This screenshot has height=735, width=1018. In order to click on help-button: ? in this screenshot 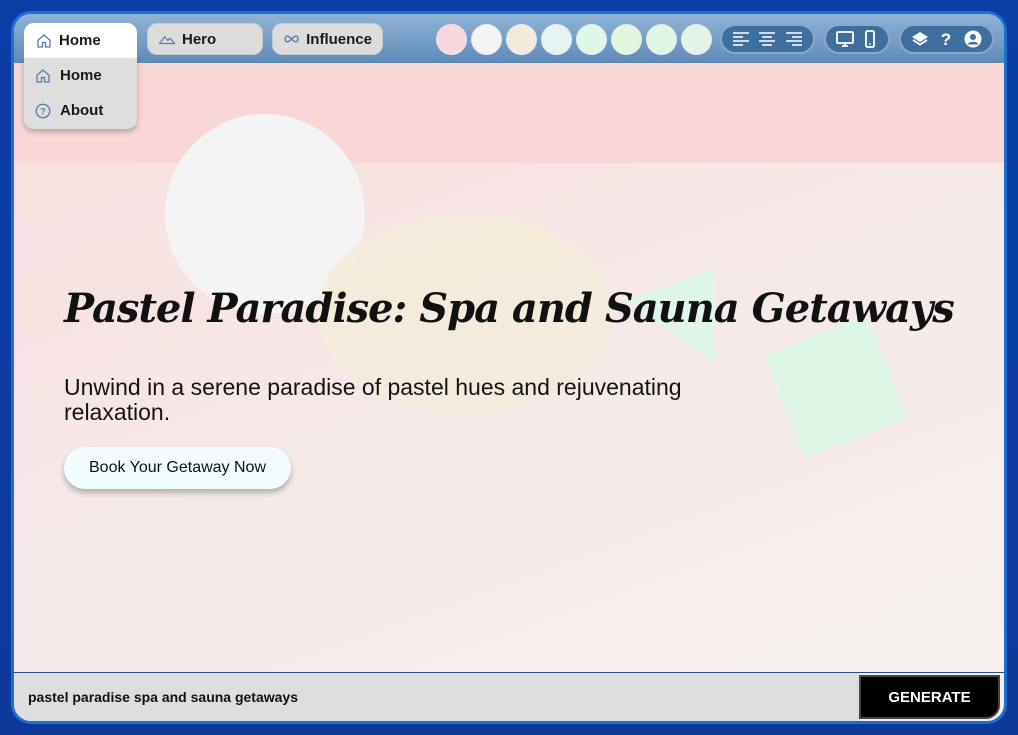, I will do `click(946, 39)`.